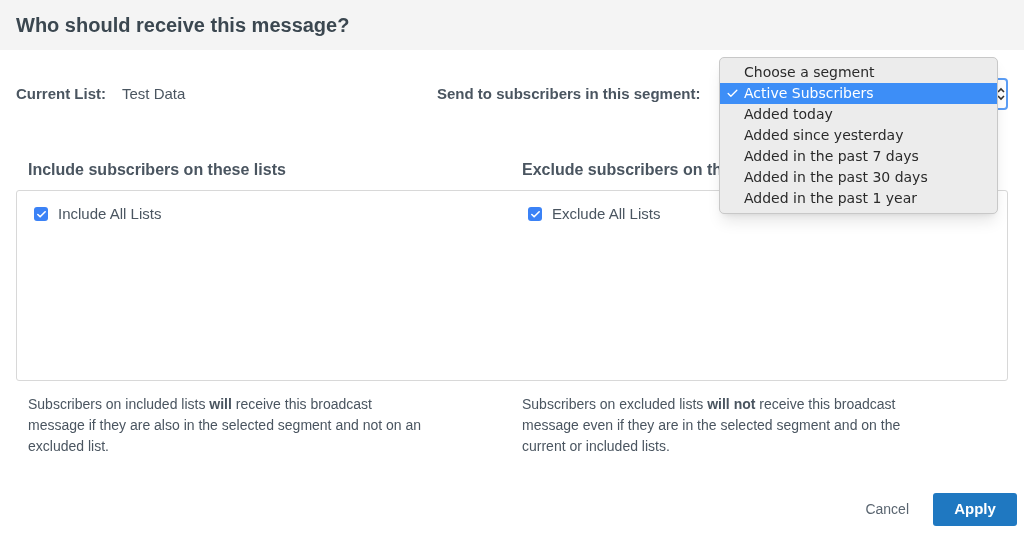  I want to click on column-heading: Include subscribers on these lists, so click(157, 169).